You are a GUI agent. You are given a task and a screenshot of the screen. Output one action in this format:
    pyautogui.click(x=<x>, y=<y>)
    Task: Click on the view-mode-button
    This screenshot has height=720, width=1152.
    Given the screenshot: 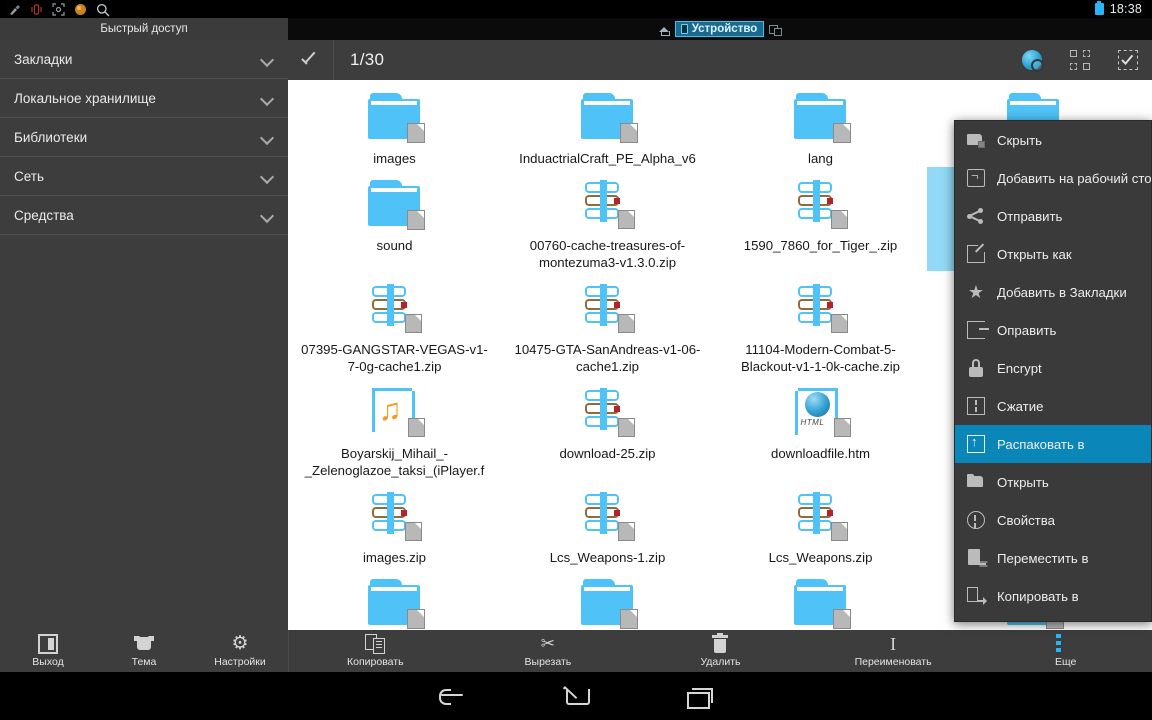 What is the action you would take?
    pyautogui.click(x=1080, y=60)
    